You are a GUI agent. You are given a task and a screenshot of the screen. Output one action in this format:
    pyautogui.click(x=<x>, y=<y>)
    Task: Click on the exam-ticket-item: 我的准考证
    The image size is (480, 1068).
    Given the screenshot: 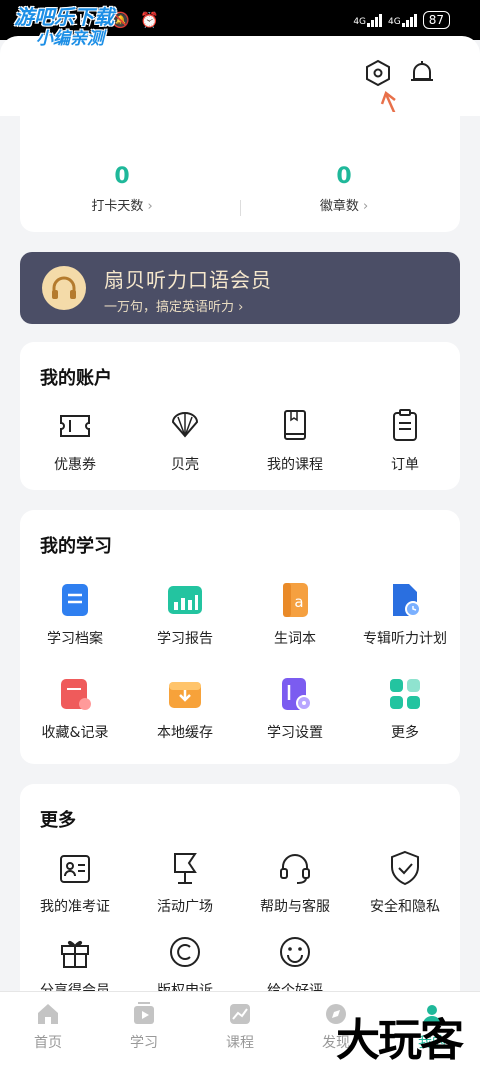 What is the action you would take?
    pyautogui.click(x=75, y=882)
    